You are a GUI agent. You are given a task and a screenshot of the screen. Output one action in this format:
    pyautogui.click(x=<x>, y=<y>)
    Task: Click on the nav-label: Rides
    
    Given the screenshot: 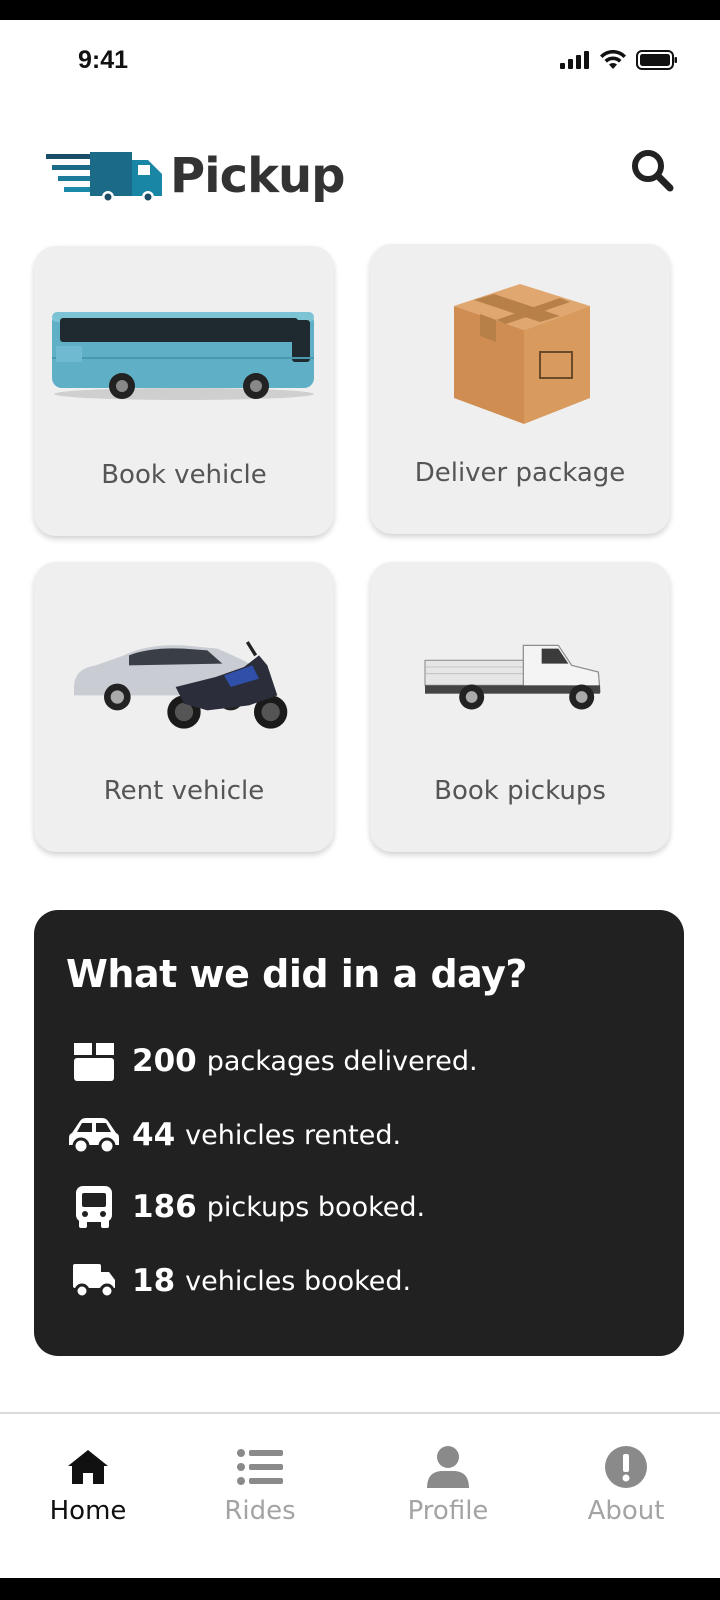 What is the action you would take?
    pyautogui.click(x=260, y=1511)
    